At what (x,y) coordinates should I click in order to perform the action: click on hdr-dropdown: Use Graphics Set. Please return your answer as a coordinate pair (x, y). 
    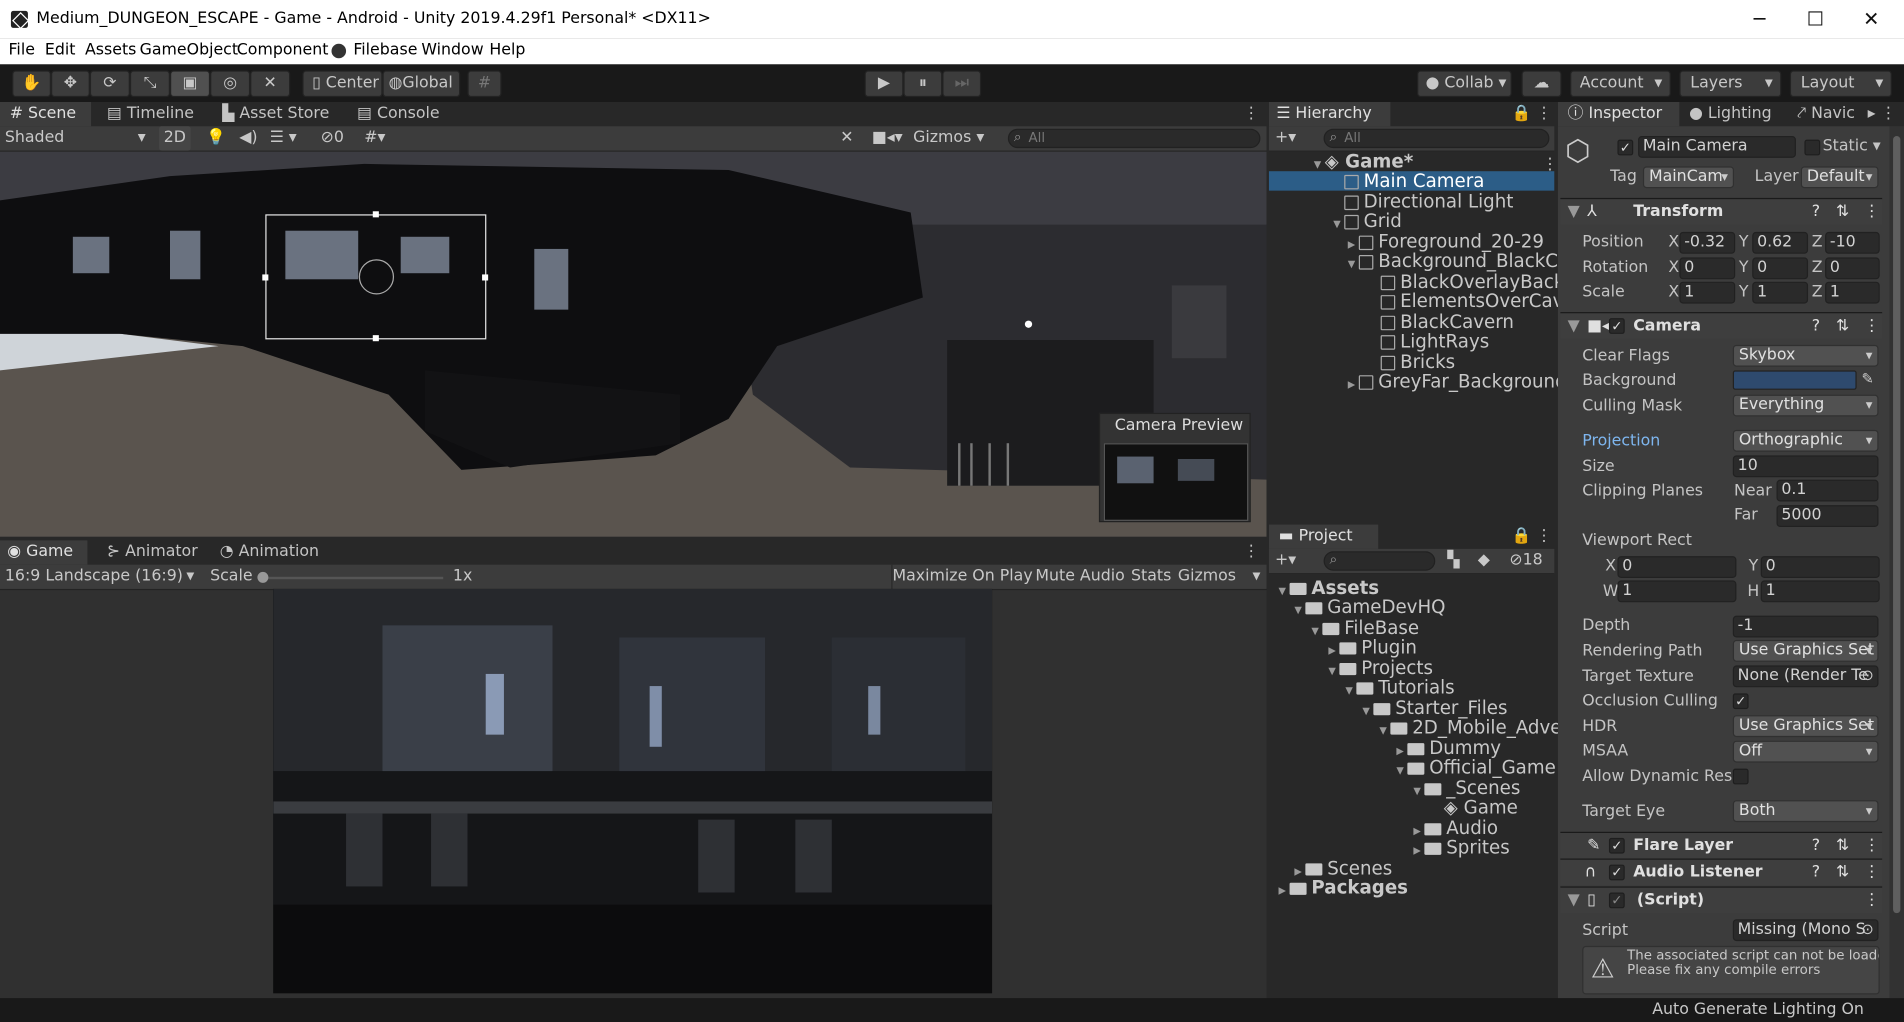
    Looking at the image, I should click on (1805, 726).